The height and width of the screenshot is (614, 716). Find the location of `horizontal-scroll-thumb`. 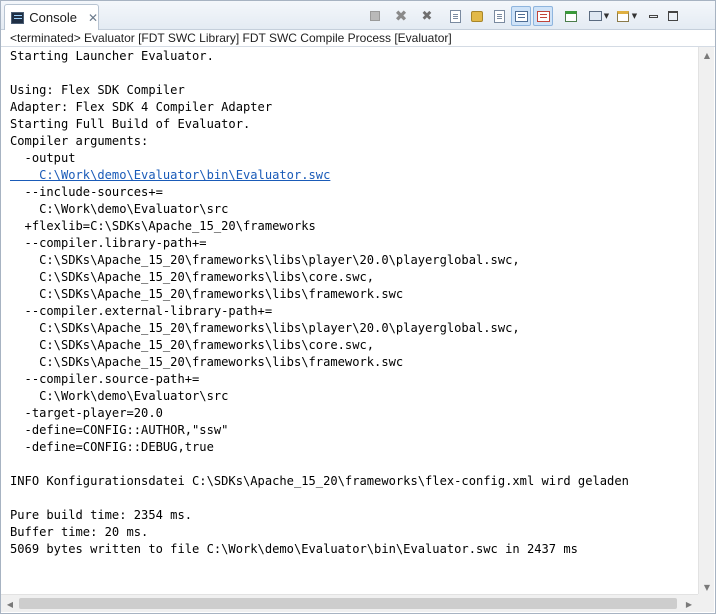

horizontal-scroll-thumb is located at coordinates (348, 603).